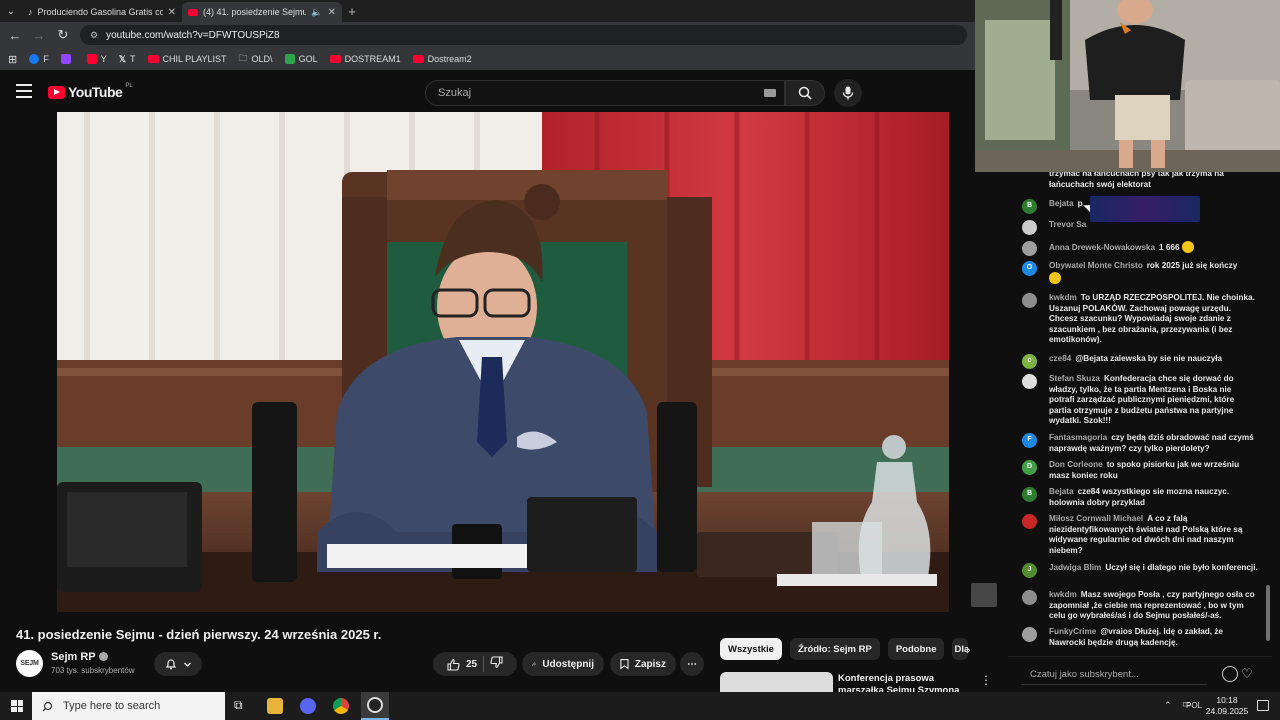 This screenshot has width=1280, height=720. I want to click on chat-author: Jadwiga Blim, so click(1075, 567).